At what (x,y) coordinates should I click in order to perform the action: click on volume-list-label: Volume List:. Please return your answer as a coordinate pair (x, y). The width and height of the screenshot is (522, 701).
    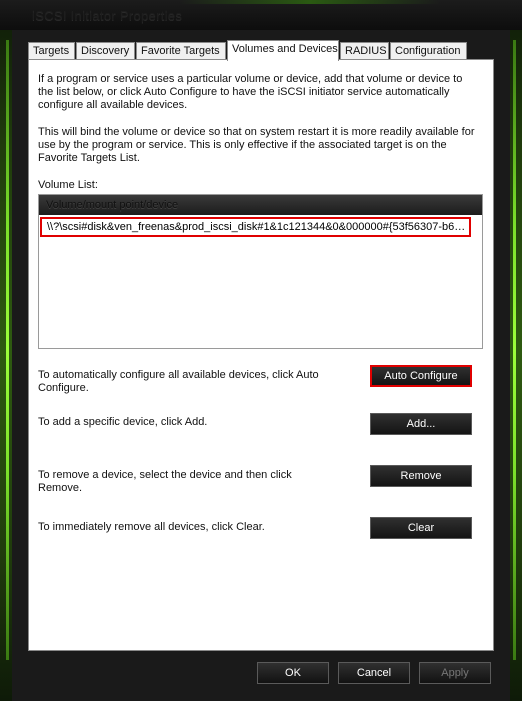
    Looking at the image, I should click on (68, 185).